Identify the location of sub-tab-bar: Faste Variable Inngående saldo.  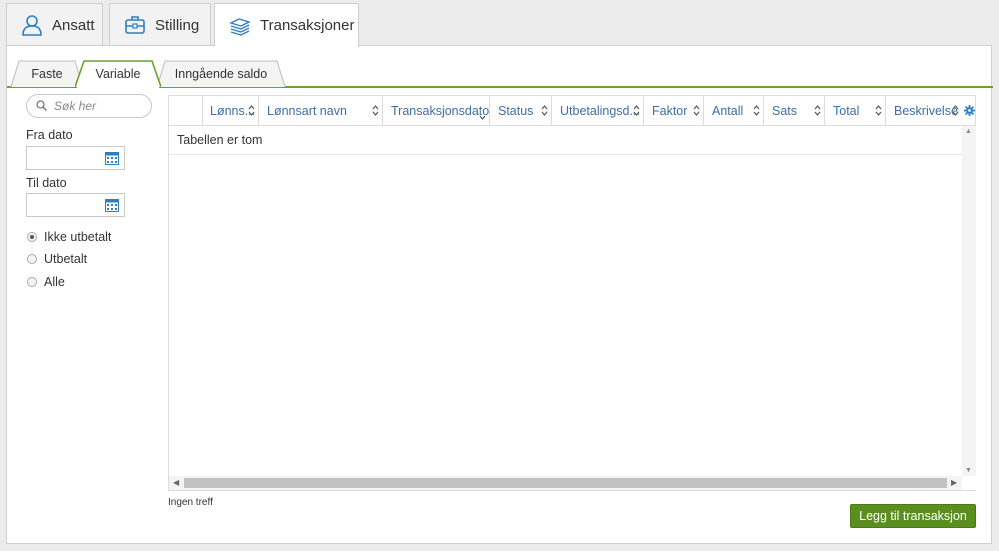
(500, 74).